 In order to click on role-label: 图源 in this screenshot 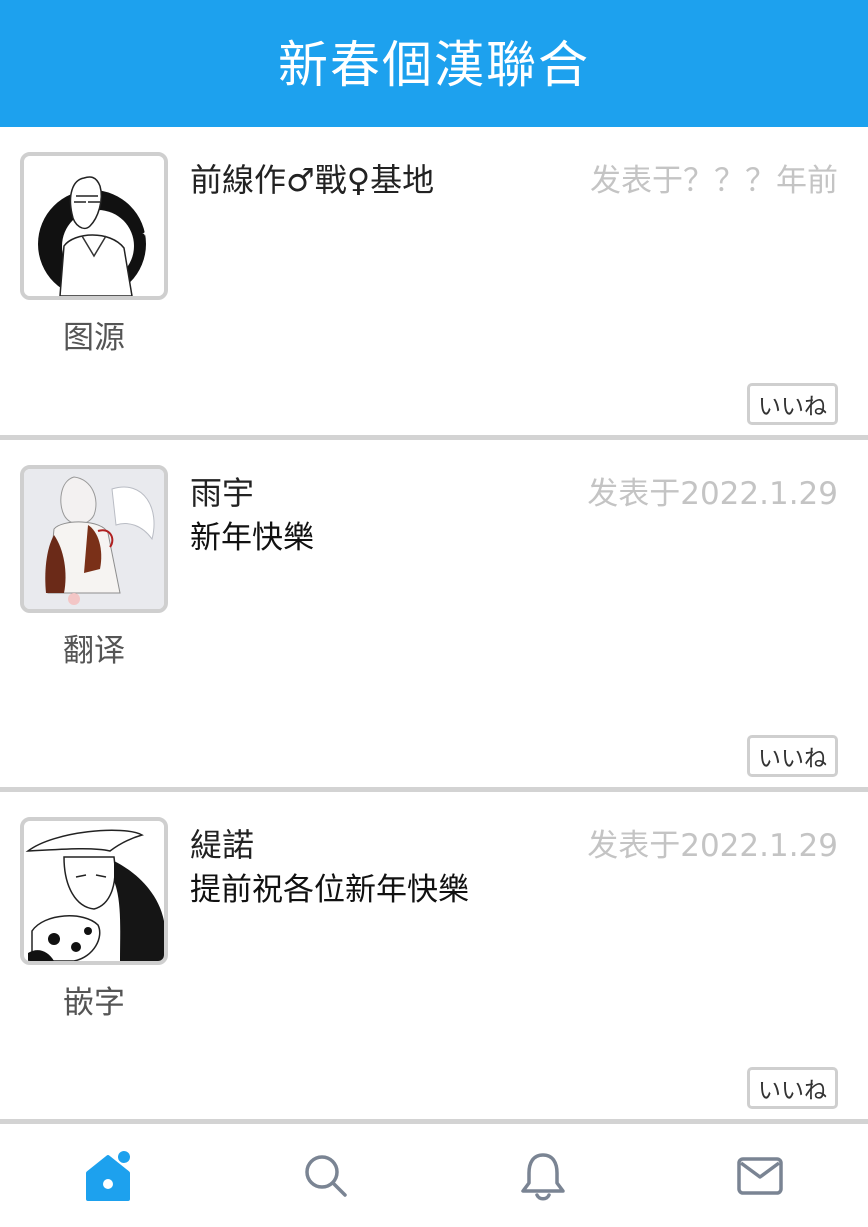, I will do `click(94, 338)`.